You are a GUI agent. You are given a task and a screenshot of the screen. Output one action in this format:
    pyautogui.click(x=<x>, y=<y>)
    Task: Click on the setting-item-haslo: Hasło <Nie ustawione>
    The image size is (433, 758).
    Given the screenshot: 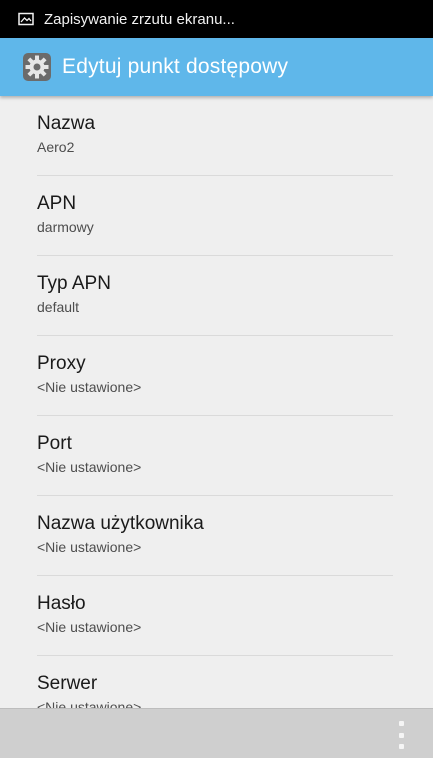 What is the action you would take?
    pyautogui.click(x=215, y=616)
    